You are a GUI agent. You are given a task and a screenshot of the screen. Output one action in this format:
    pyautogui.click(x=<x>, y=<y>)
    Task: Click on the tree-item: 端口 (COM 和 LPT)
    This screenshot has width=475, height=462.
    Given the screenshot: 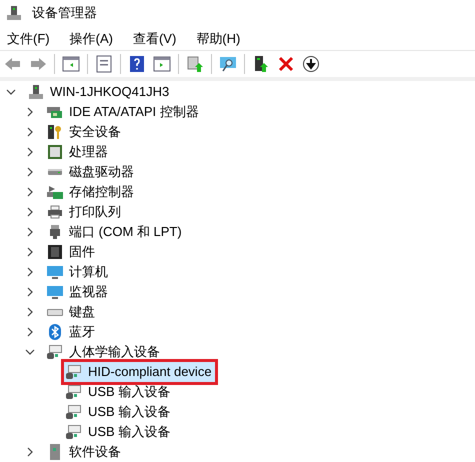 What is the action you would take?
    pyautogui.click(x=115, y=232)
    